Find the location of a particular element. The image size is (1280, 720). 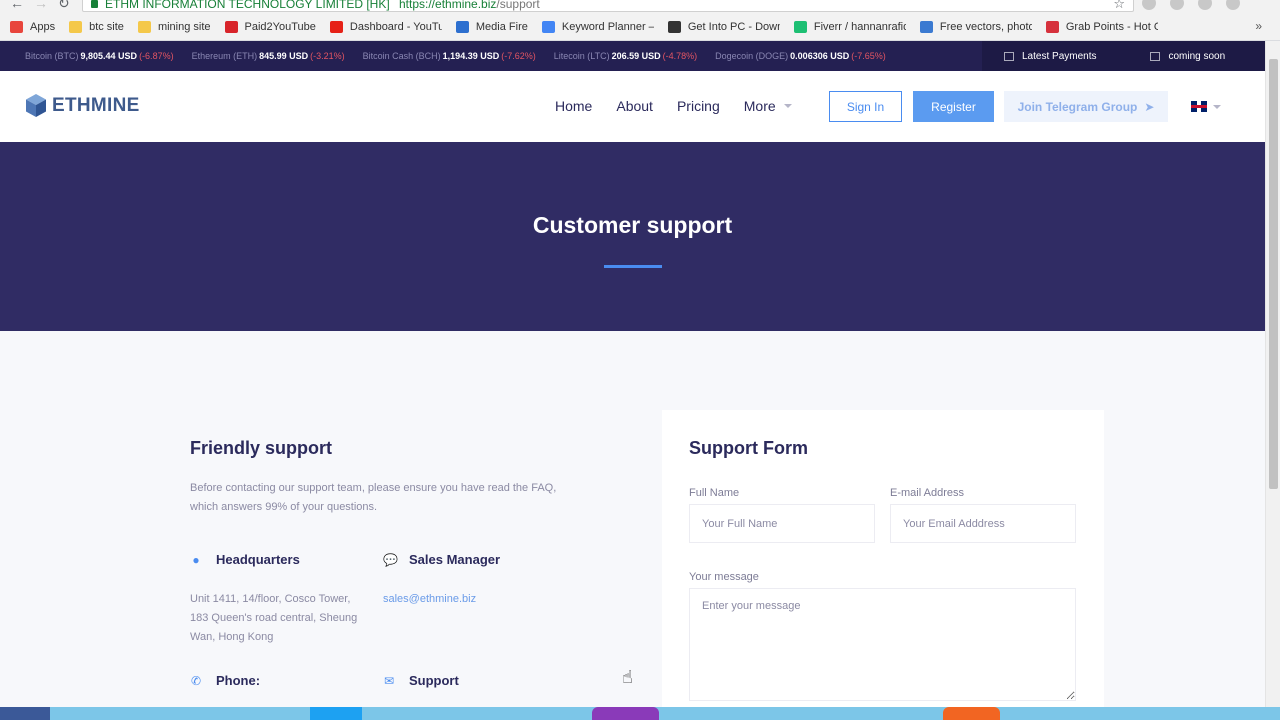

telegram-button-label: Join Telegram Group is located at coordinates (1077, 106).